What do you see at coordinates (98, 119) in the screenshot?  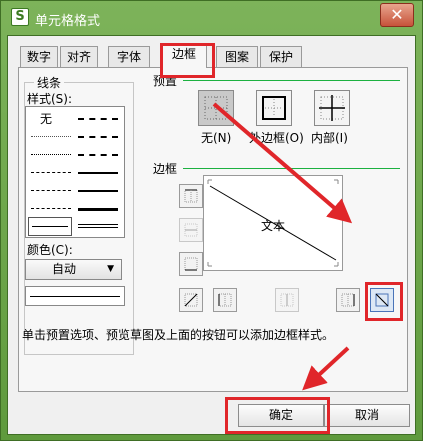 I see `style-dashdot-medium` at bounding box center [98, 119].